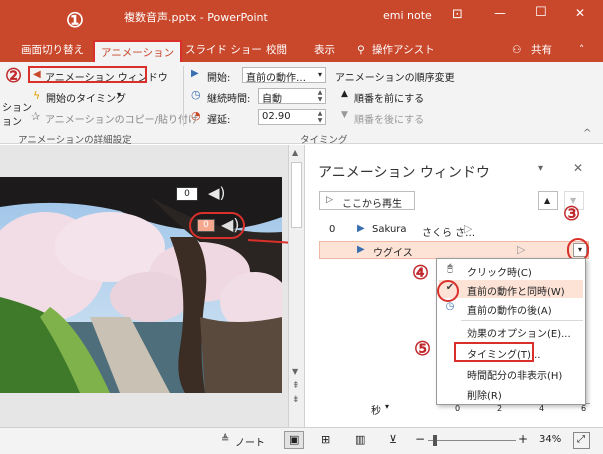 The height and width of the screenshot is (454, 603). I want to click on timeline-tick: 0, so click(458, 408).